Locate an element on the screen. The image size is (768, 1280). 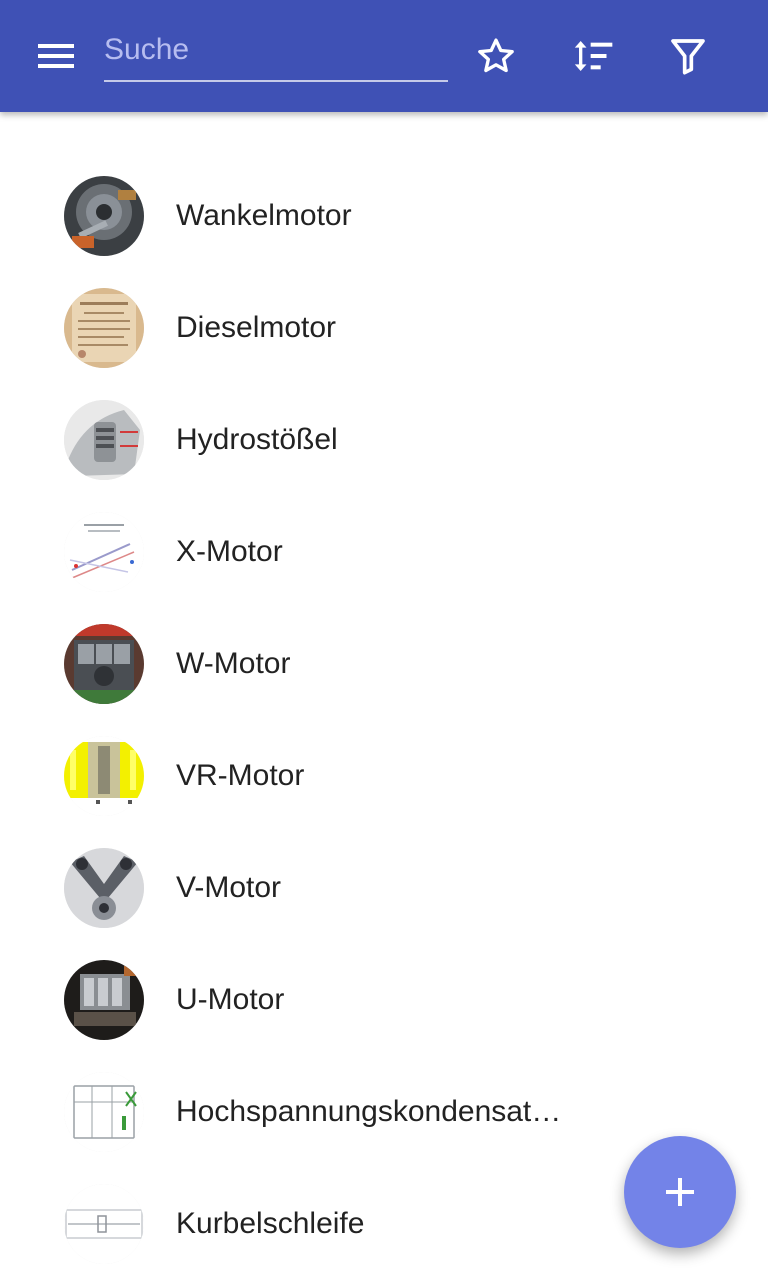
add-item-button is located at coordinates (680, 1192).